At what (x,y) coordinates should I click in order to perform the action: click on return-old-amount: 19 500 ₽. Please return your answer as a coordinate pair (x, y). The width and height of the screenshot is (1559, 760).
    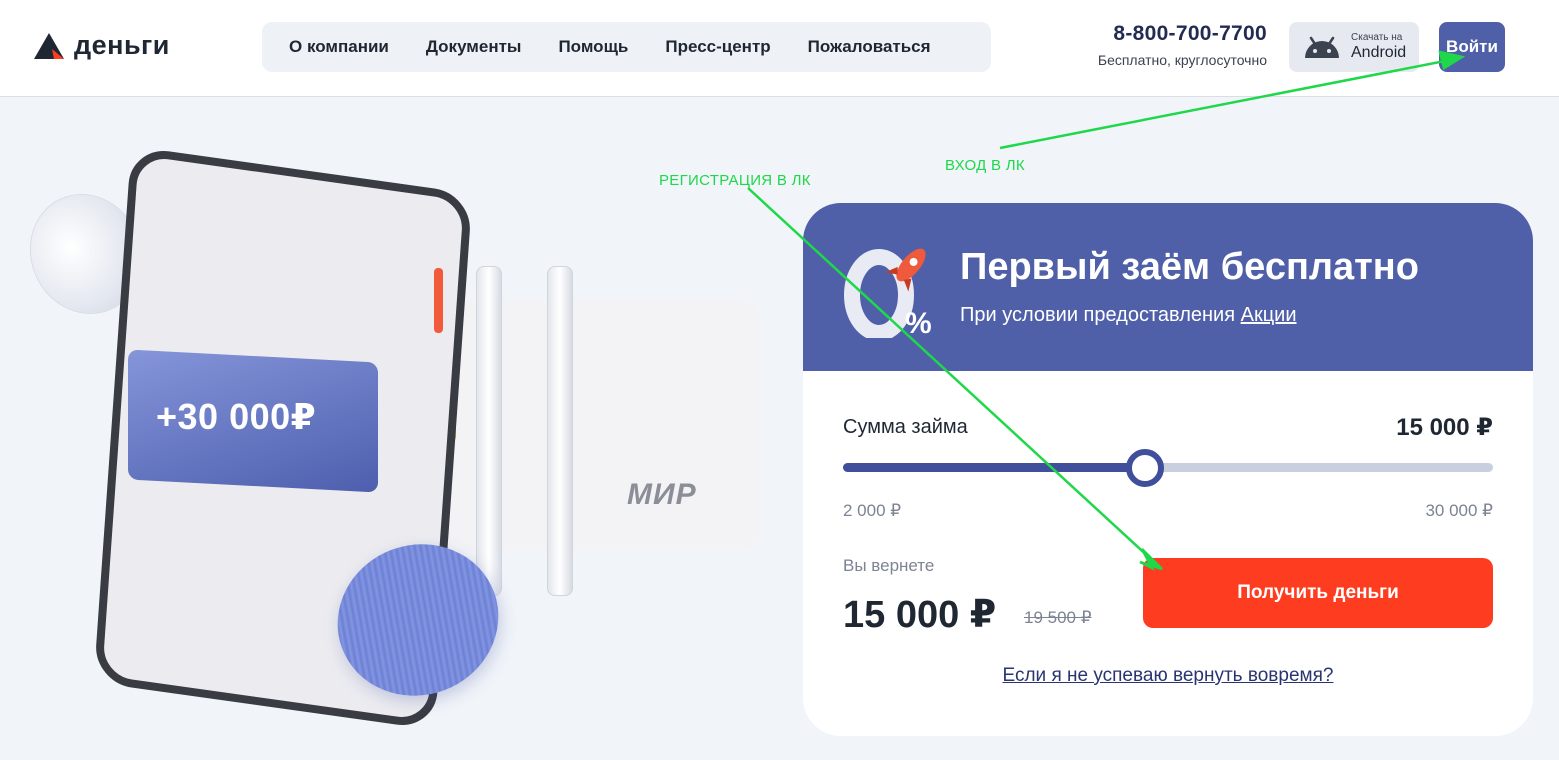
    Looking at the image, I should click on (1058, 617).